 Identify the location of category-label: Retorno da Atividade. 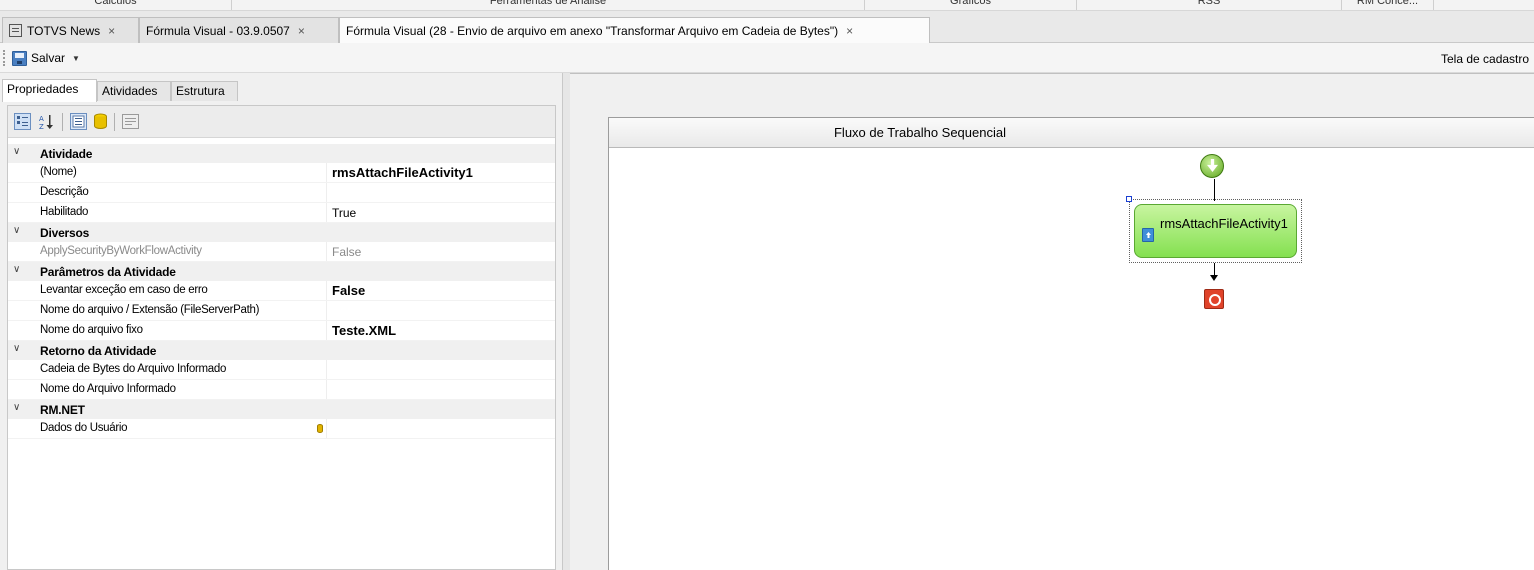
(98, 351).